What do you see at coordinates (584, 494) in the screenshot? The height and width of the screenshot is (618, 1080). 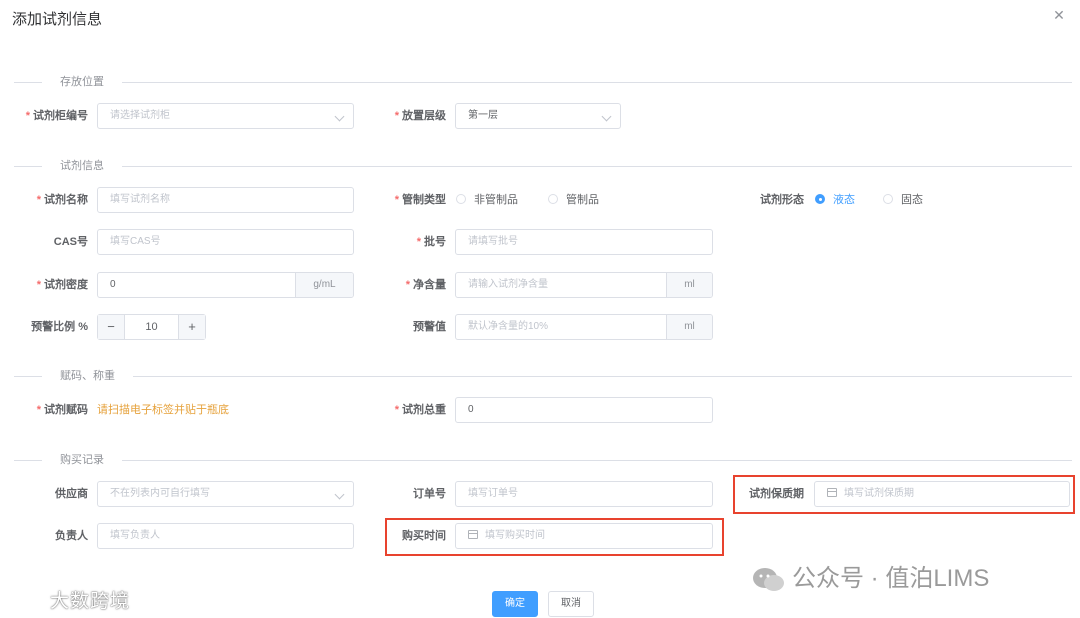 I see `order-input: 填写订单号` at bounding box center [584, 494].